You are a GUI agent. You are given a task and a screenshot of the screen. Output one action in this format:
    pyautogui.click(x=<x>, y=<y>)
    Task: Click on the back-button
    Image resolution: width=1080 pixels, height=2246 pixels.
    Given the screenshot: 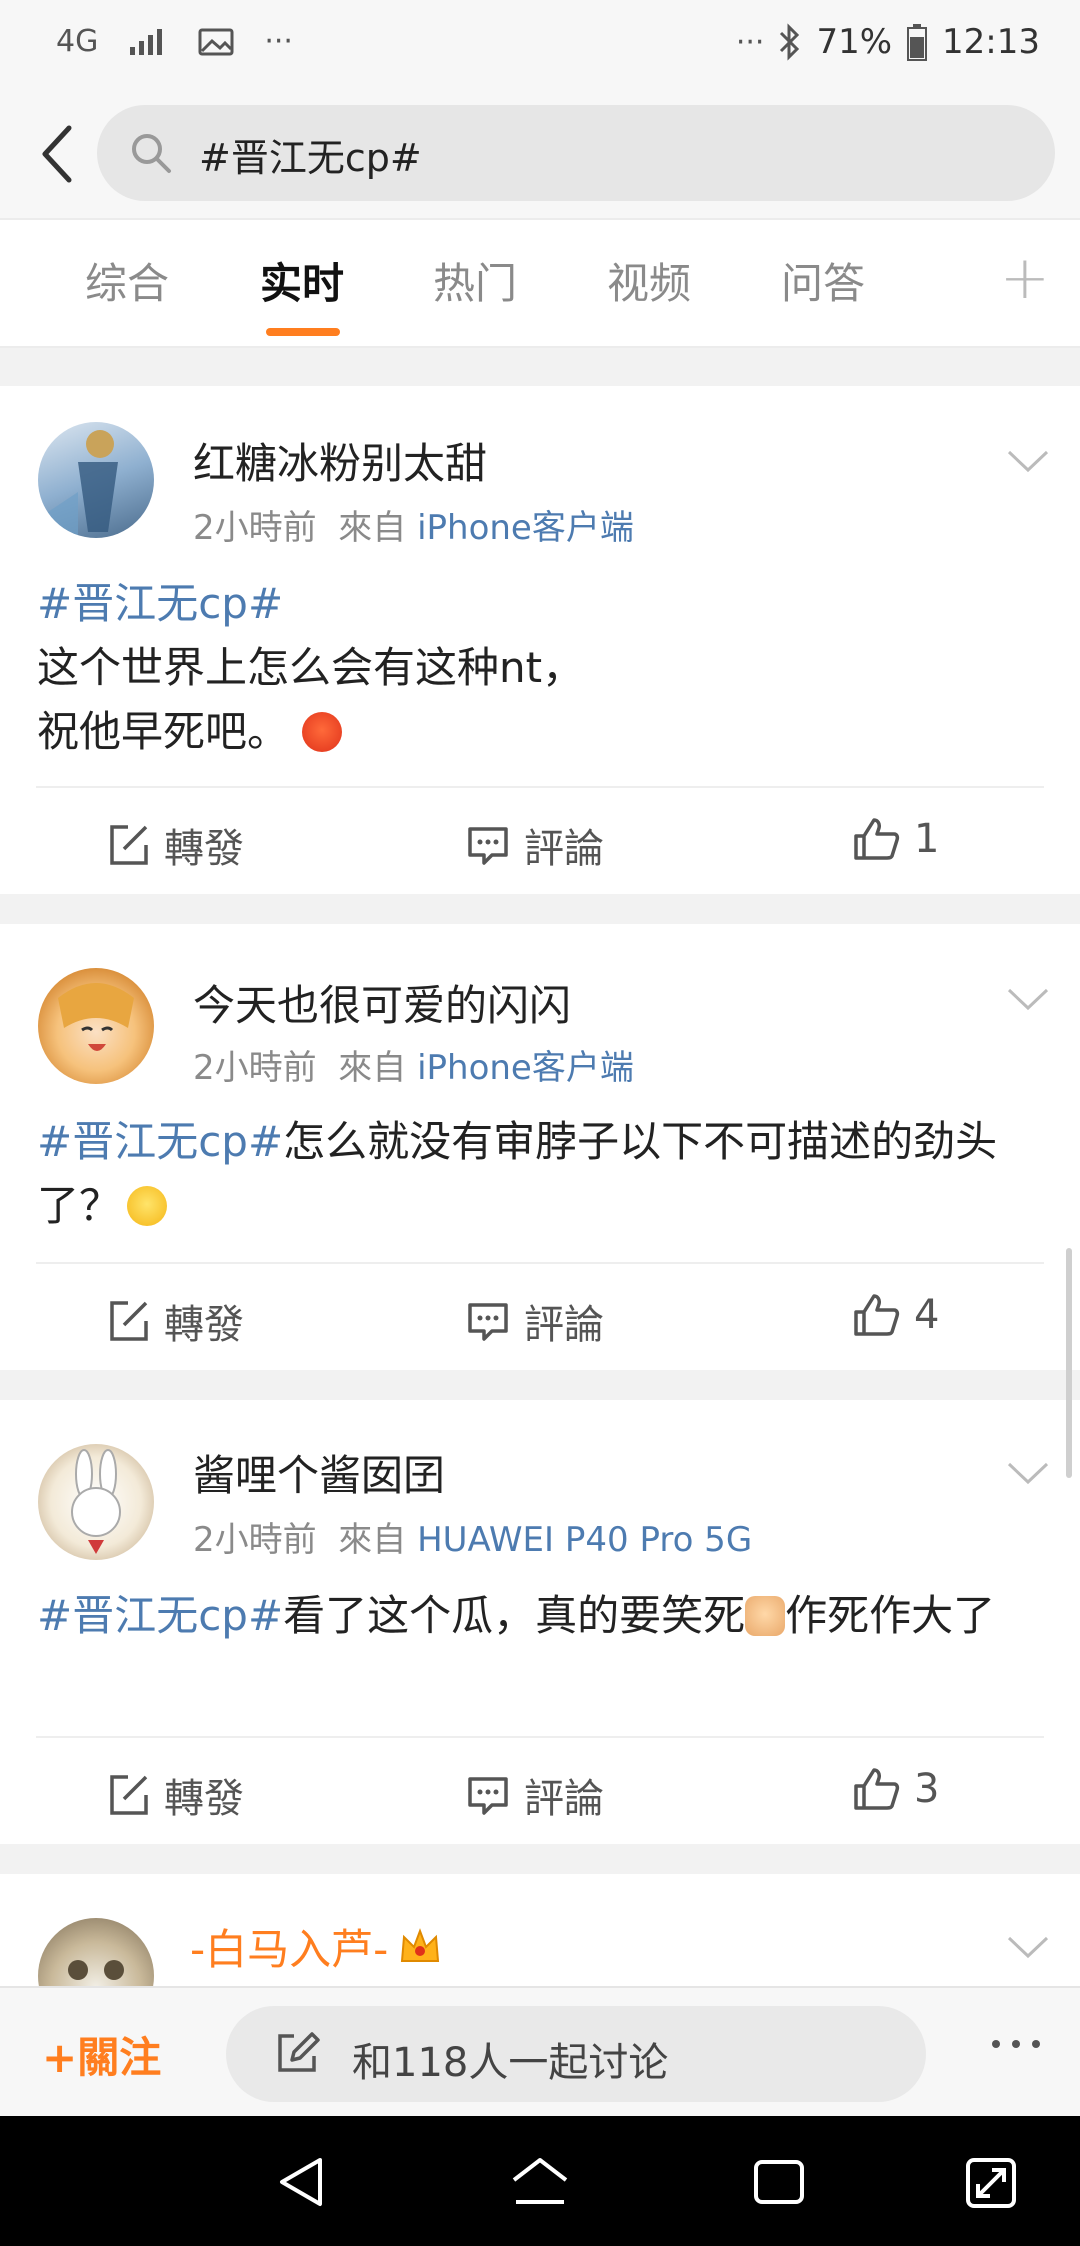 What is the action you would take?
    pyautogui.click(x=57, y=154)
    